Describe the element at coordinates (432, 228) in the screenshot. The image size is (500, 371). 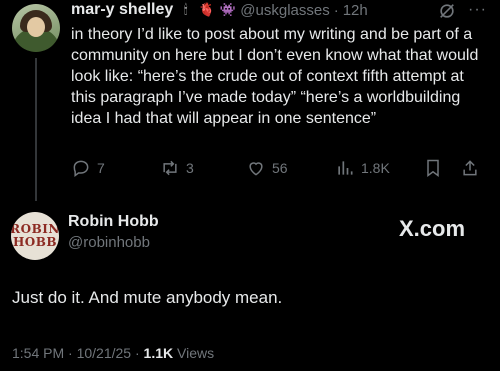
I see `x-com-watermark: X.com` at that location.